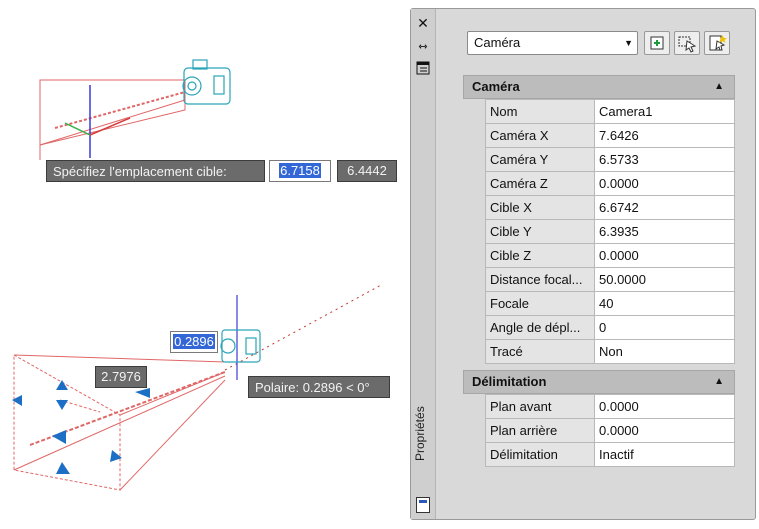 This screenshot has height=529, width=759. I want to click on property-name: Caméra X, so click(540, 135).